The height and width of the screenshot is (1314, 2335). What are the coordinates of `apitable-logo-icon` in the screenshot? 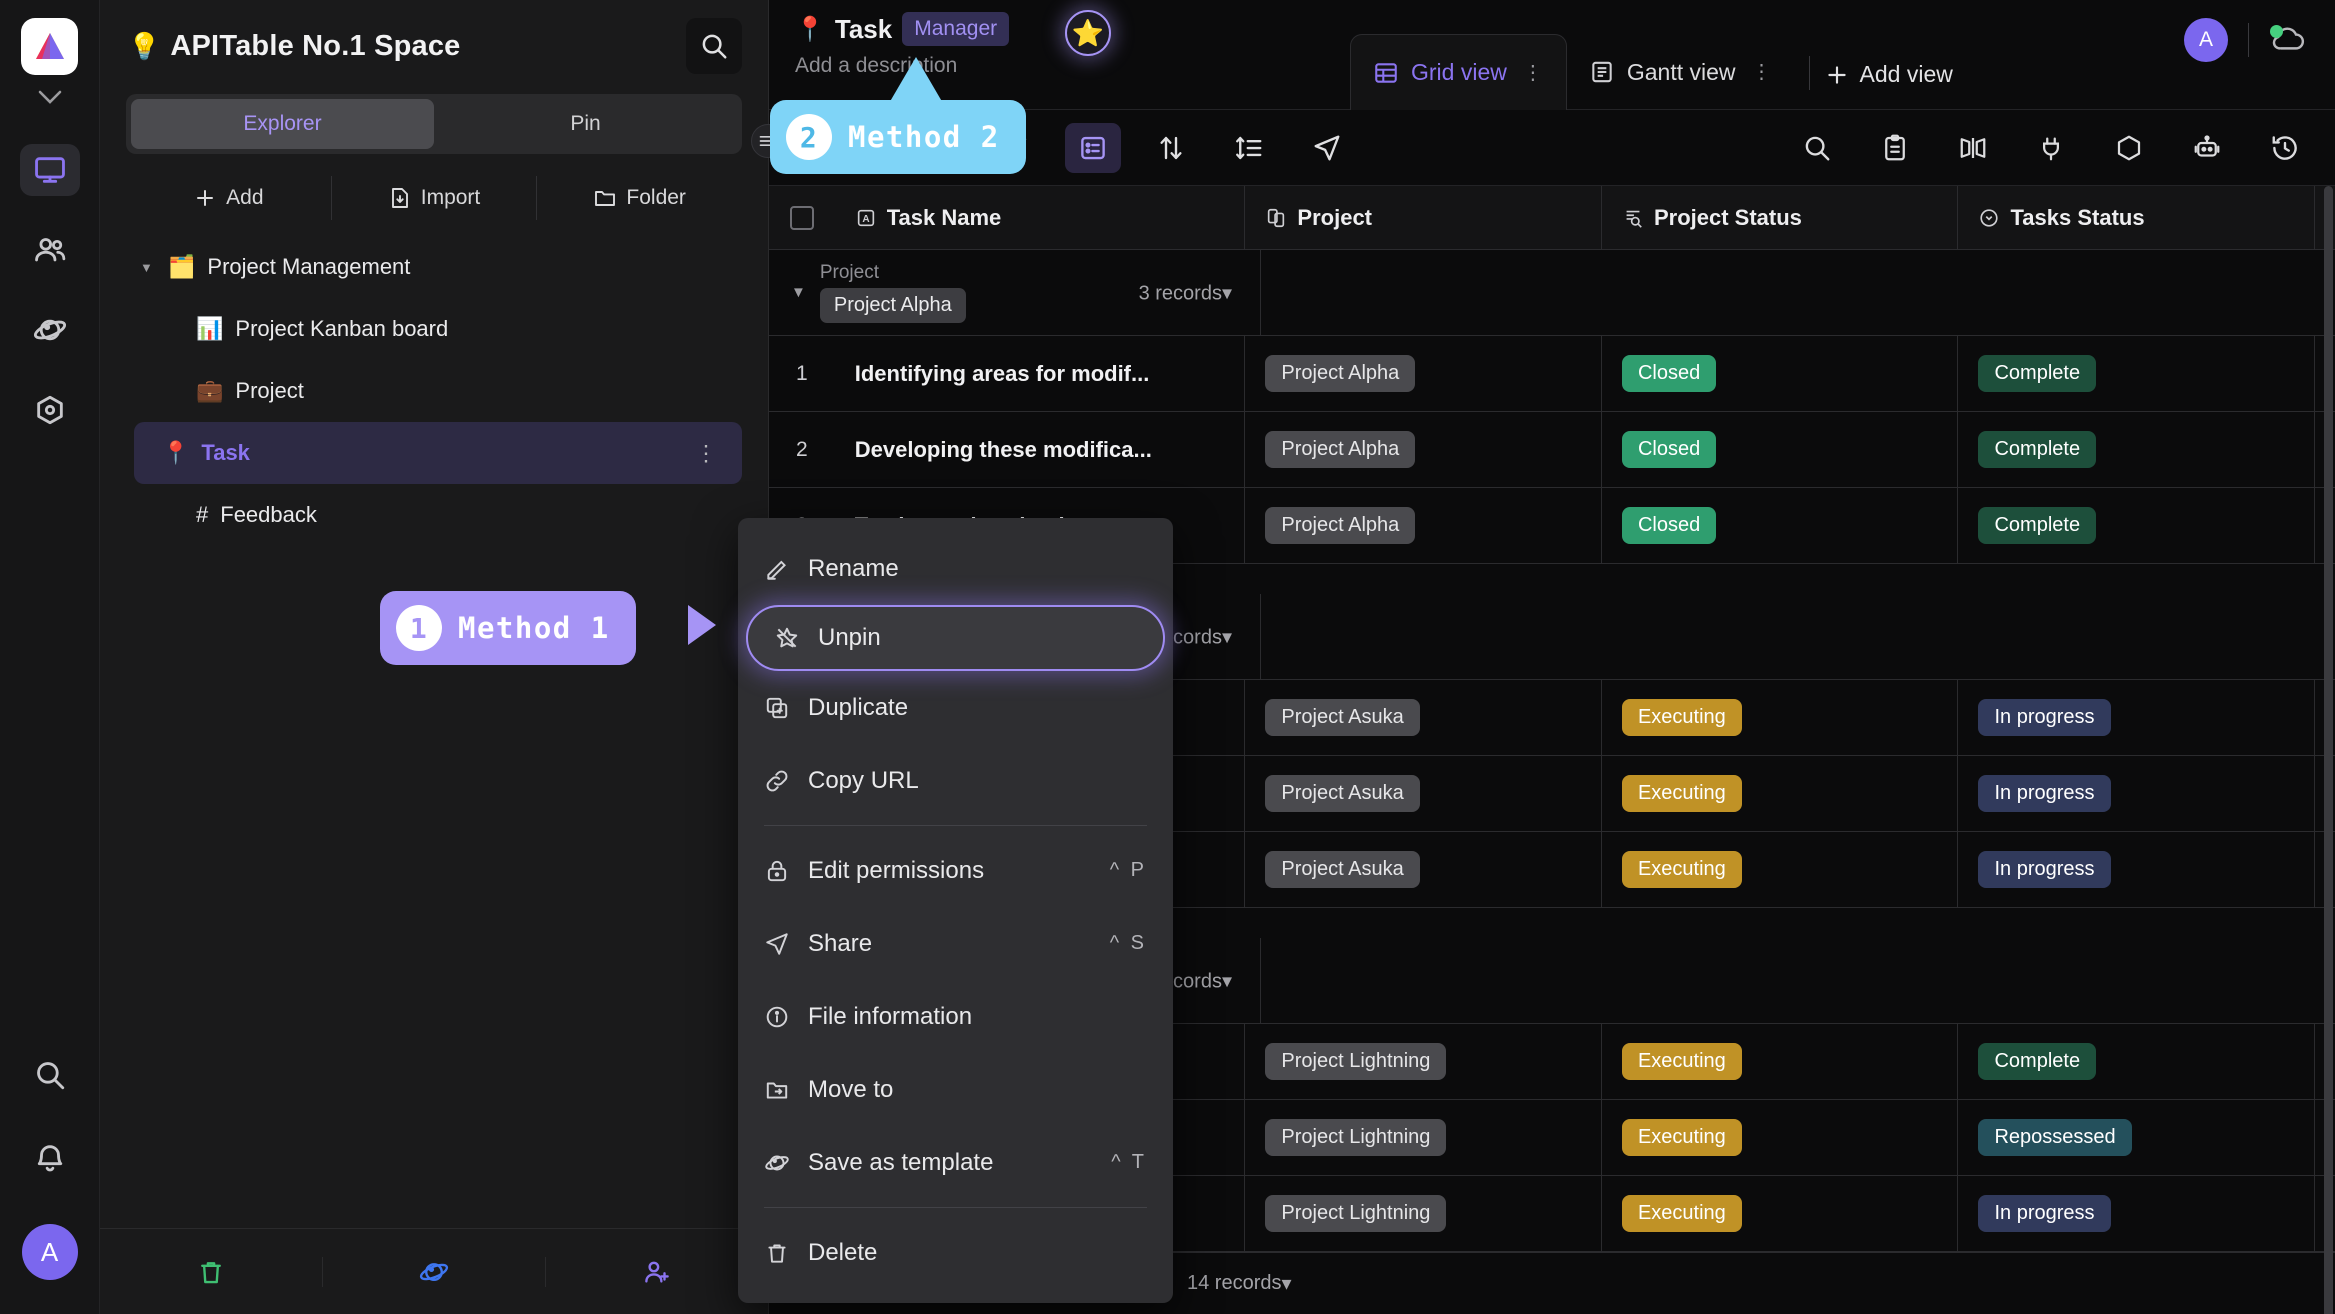 It's located at (49, 46).